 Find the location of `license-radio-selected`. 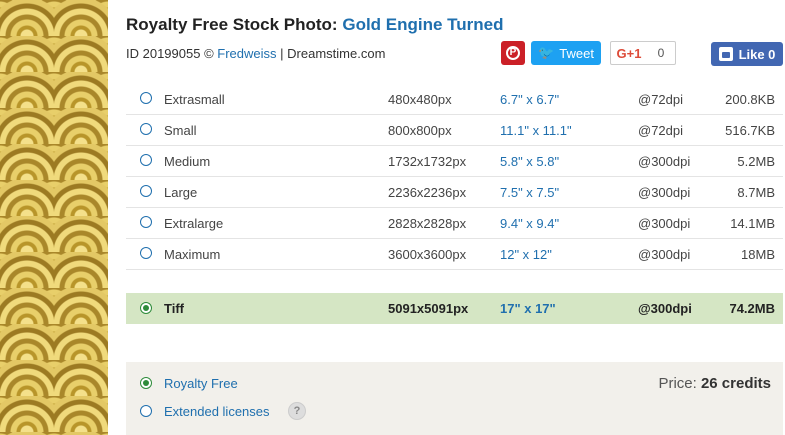

license-radio-selected is located at coordinates (146, 383).